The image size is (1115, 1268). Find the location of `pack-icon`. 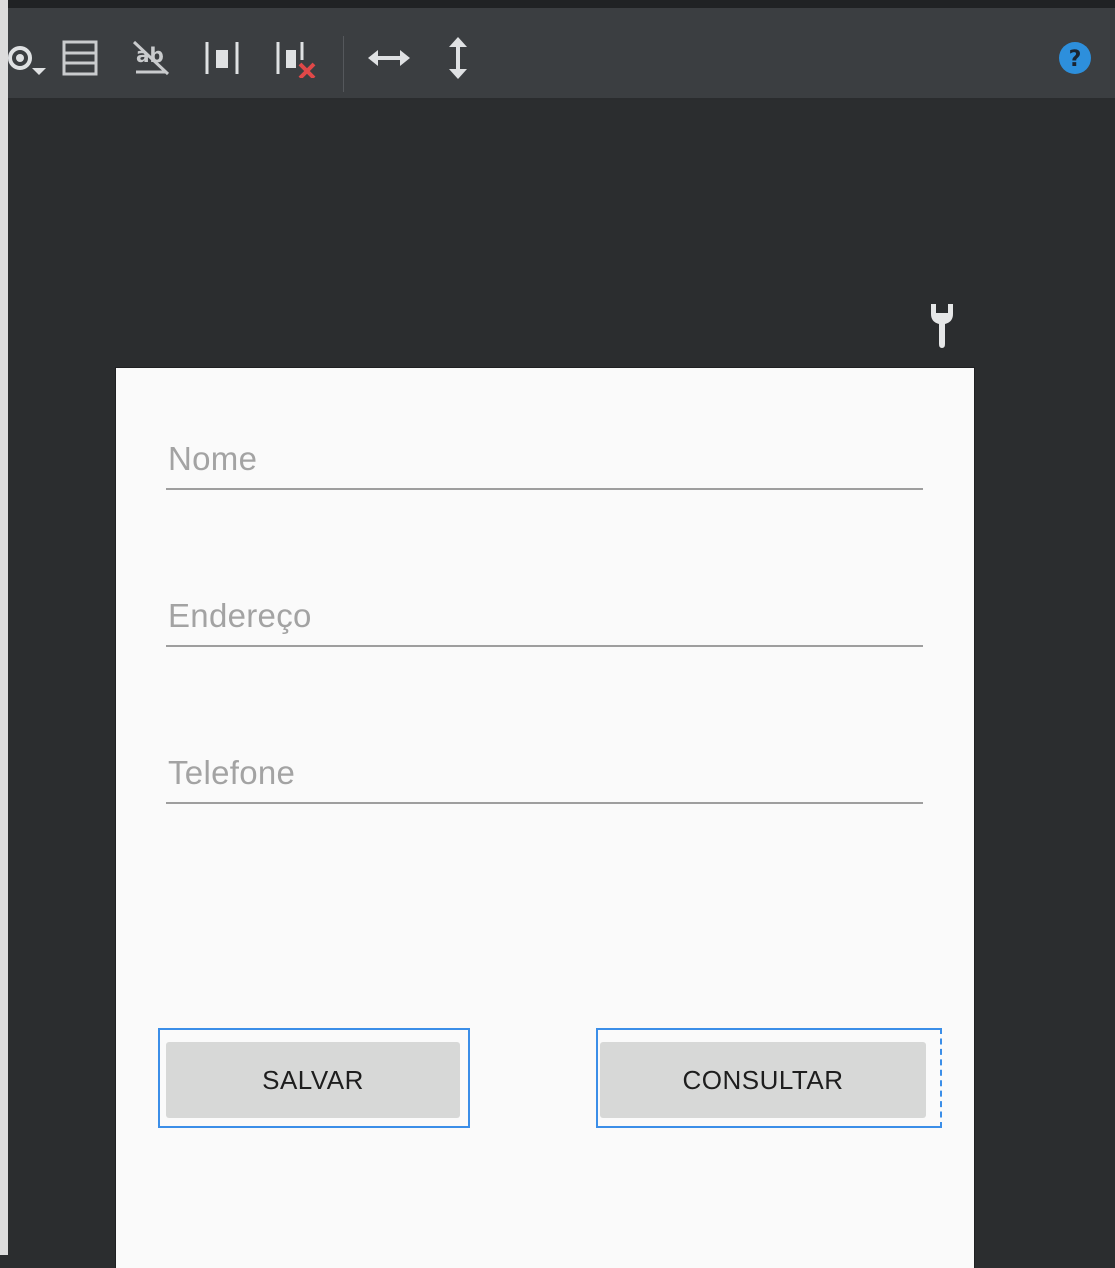

pack-icon is located at coordinates (222, 58).